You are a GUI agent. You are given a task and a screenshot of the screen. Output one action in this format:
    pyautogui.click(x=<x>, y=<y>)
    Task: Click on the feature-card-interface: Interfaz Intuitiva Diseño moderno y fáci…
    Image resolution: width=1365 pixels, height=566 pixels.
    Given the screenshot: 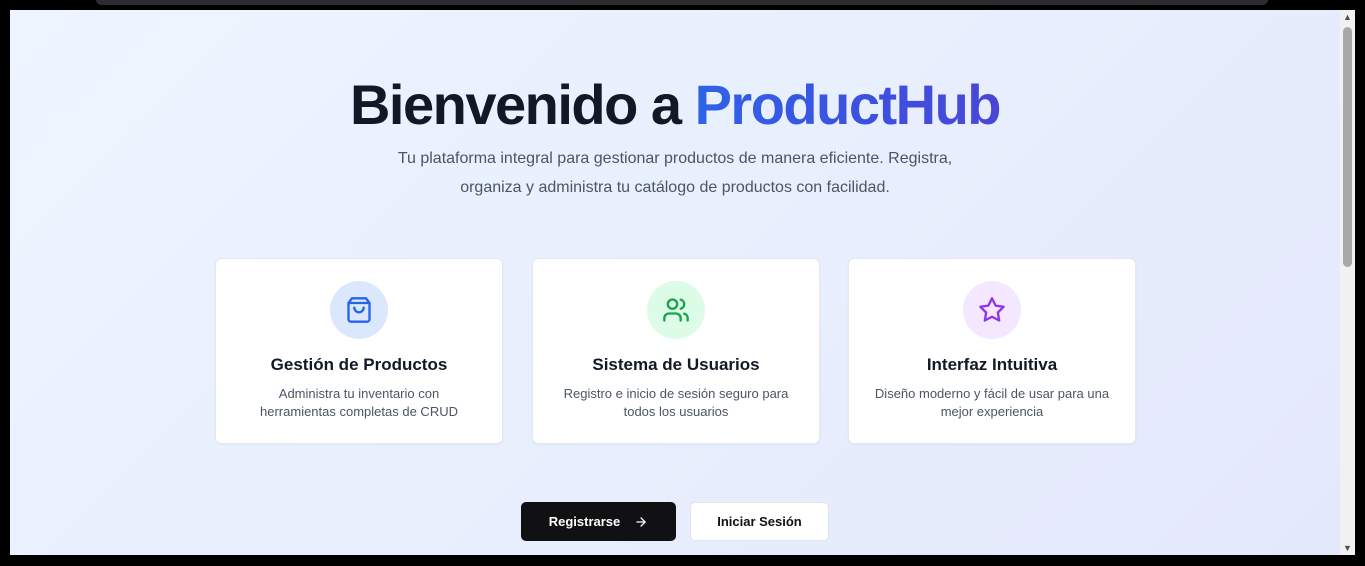 What is the action you would take?
    pyautogui.click(x=992, y=351)
    